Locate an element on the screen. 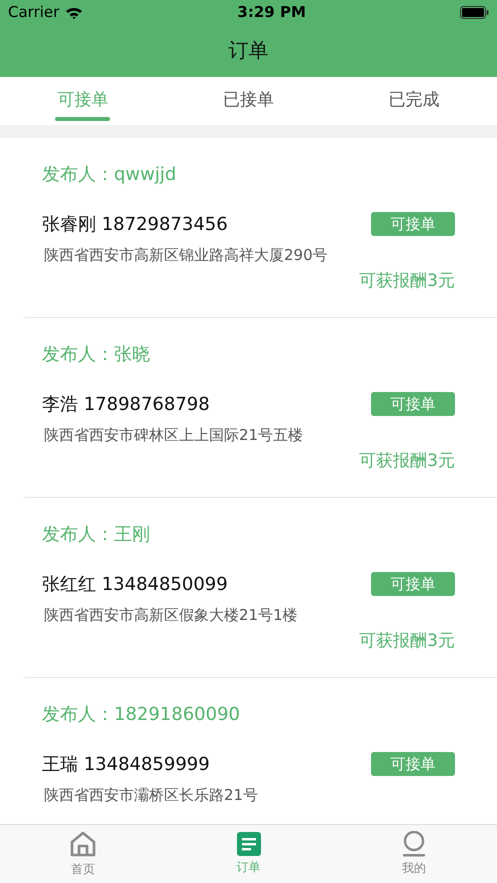 The width and height of the screenshot is (497, 883). address-text: 陕西省西安市高新区锦业路高祥大厦290号 is located at coordinates (186, 255).